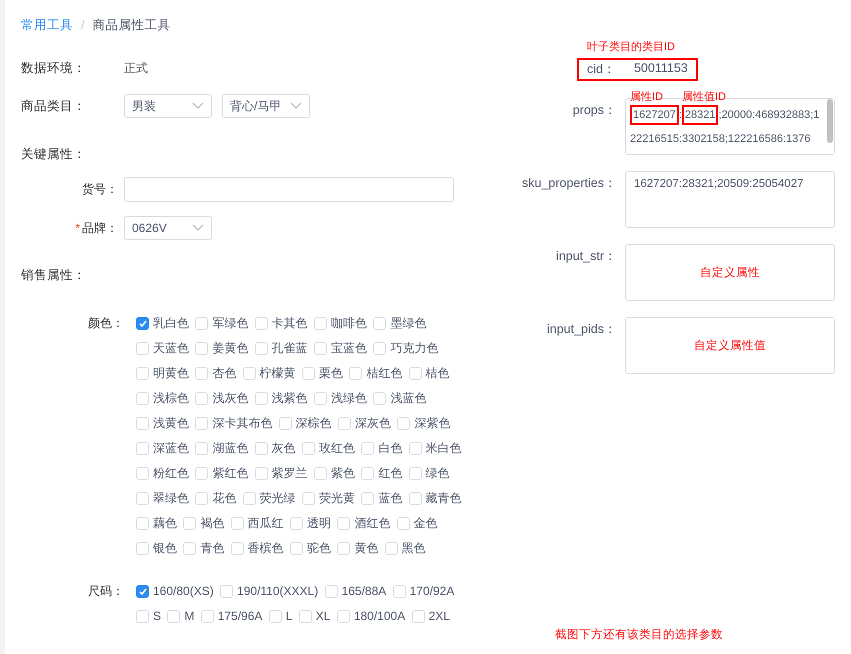  What do you see at coordinates (319, 548) in the screenshot?
I see `option-label: 驼色` at bounding box center [319, 548].